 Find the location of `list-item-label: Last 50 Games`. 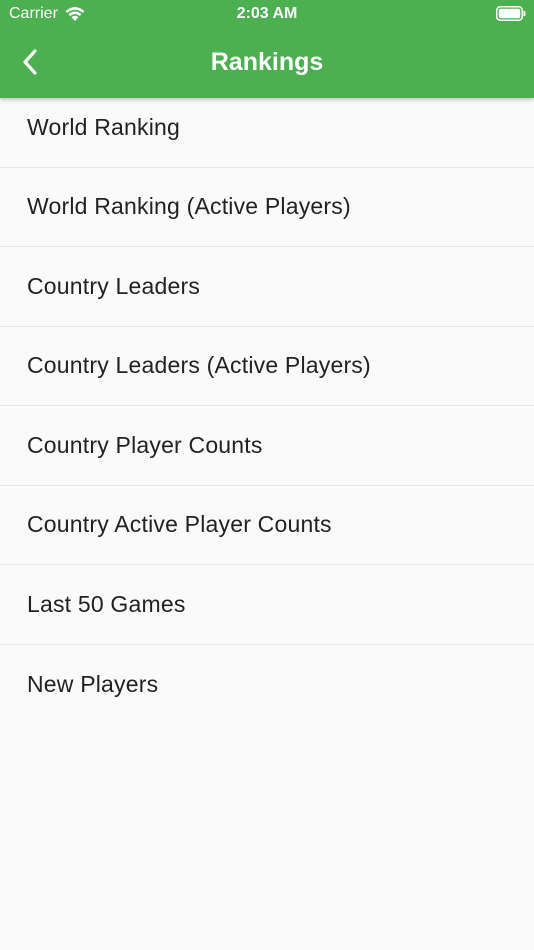

list-item-label: Last 50 Games is located at coordinates (106, 603).